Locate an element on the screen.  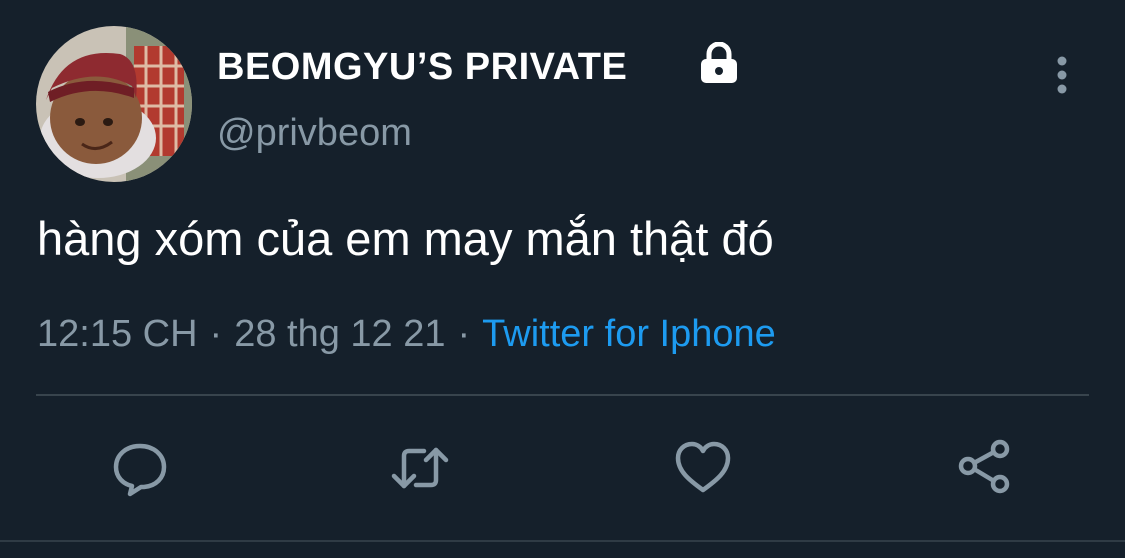
avatar-image is located at coordinates (114, 104).